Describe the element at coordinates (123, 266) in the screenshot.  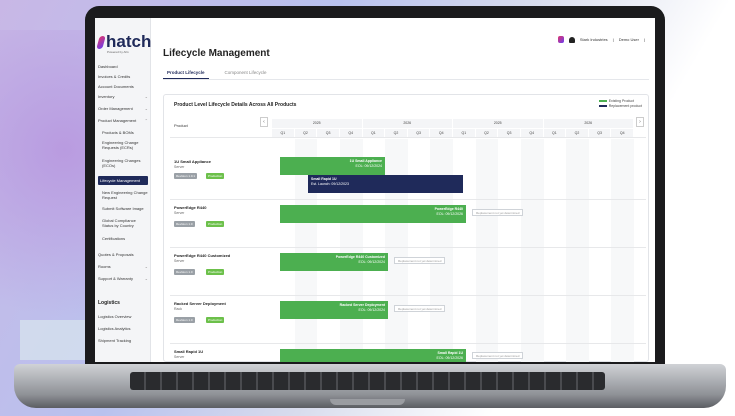
I see `sidebar-item-rooms: Rooms ⌄` at that location.